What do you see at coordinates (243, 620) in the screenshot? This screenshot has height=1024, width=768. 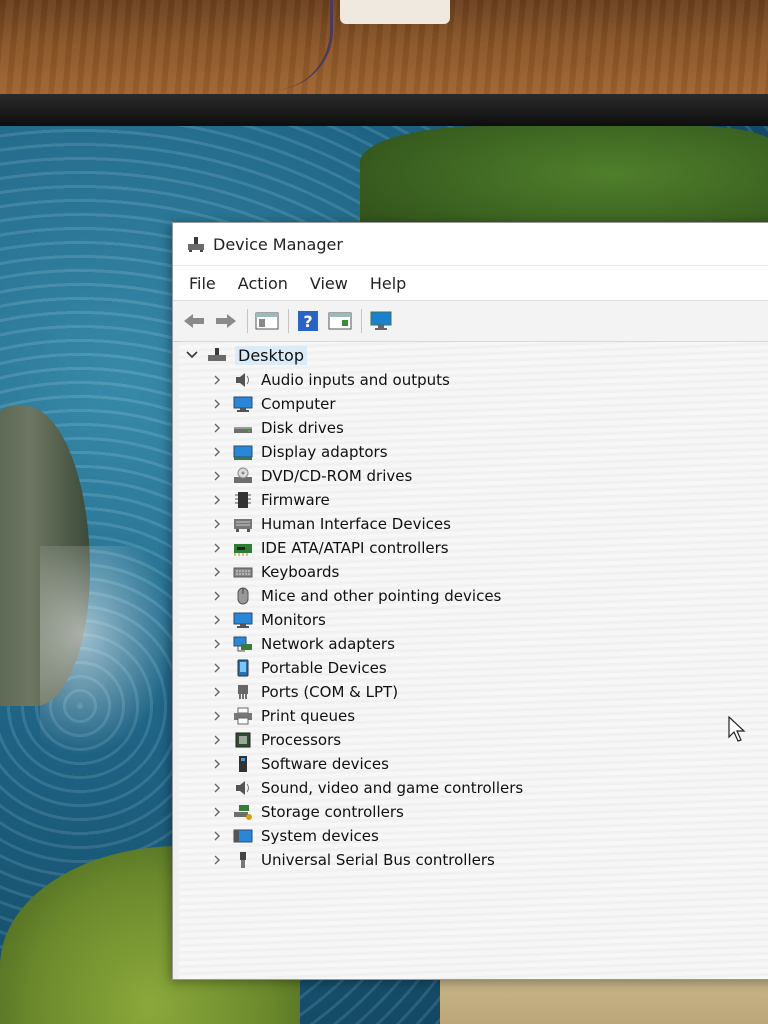 I see `monitor-icon` at bounding box center [243, 620].